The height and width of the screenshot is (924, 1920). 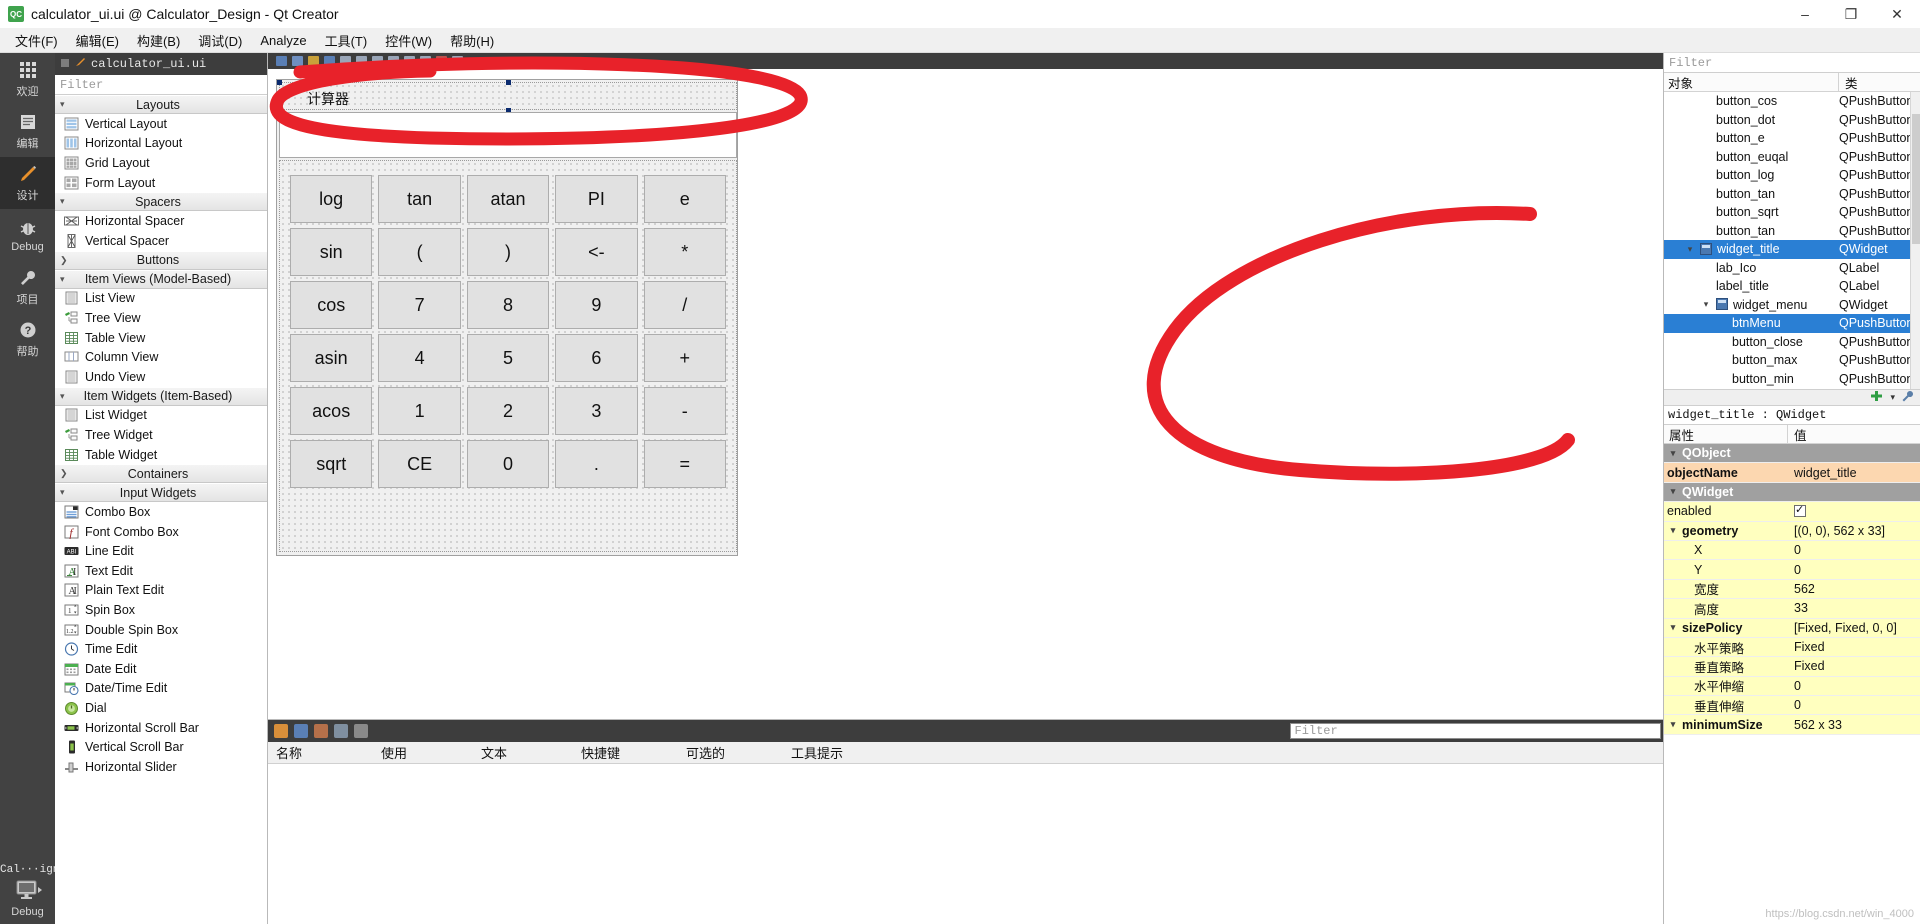 I want to click on edit-widgets-icon, so click(x=281, y=61).